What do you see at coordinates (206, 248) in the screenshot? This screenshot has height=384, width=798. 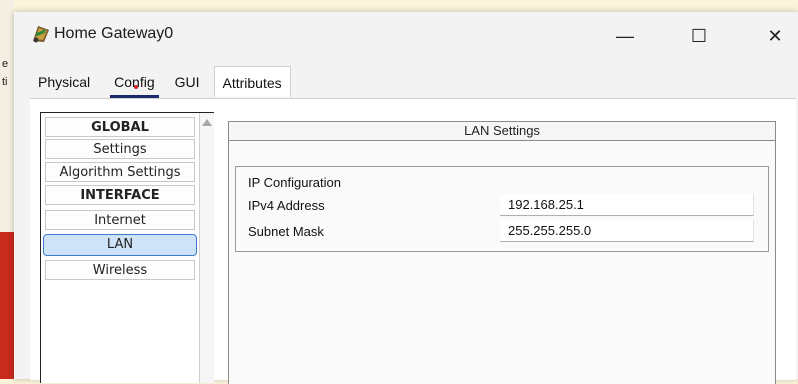 I see `sidebar-scrollbar` at bounding box center [206, 248].